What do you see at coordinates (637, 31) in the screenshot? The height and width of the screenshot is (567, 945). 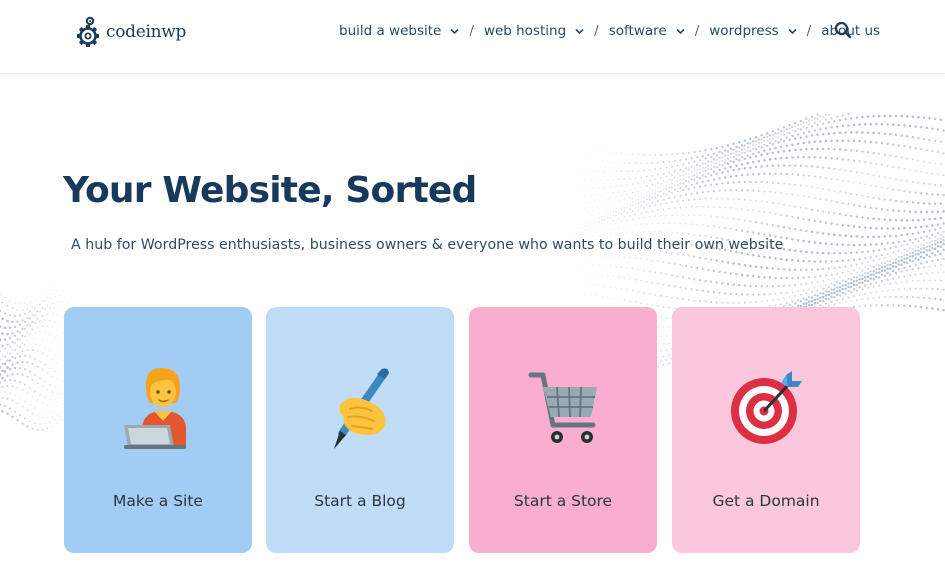 I see `nav-item-label: software` at bounding box center [637, 31].